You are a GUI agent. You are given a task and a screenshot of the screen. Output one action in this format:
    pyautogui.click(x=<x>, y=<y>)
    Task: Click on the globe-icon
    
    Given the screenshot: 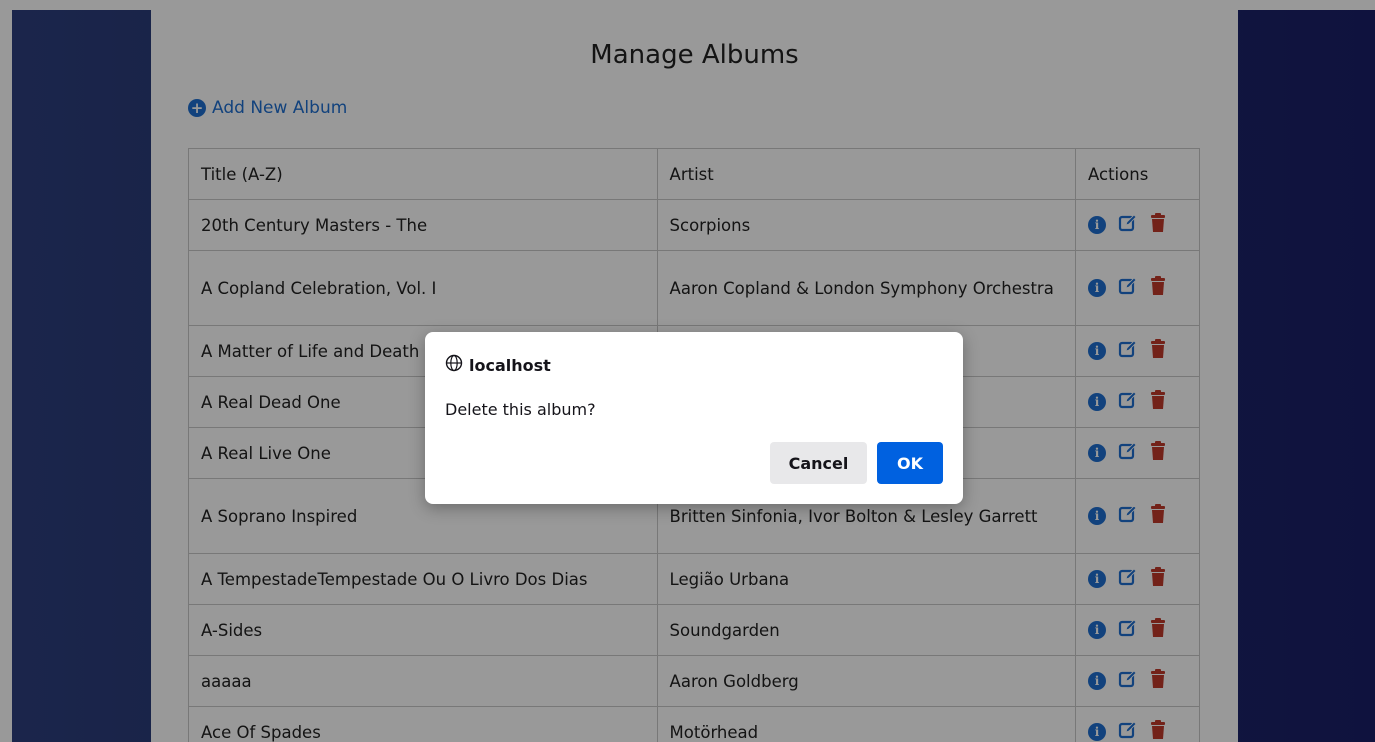 What is the action you would take?
    pyautogui.click(x=454, y=365)
    